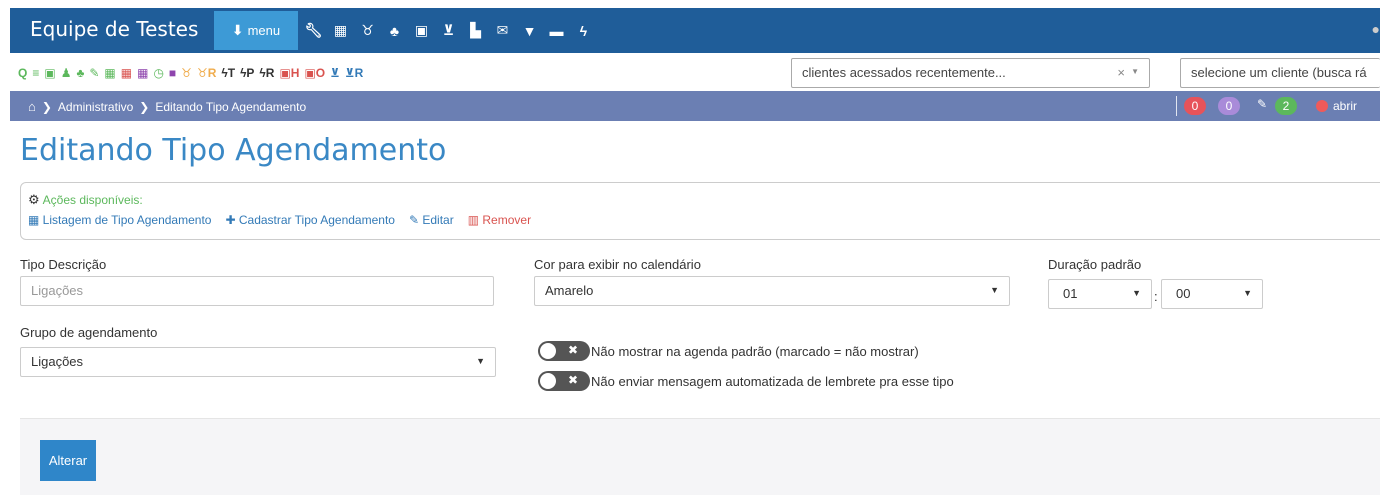 The width and height of the screenshot is (1380, 495). Describe the element at coordinates (564, 351) in the screenshot. I see `toggle-agenda-switch: ✖` at that location.